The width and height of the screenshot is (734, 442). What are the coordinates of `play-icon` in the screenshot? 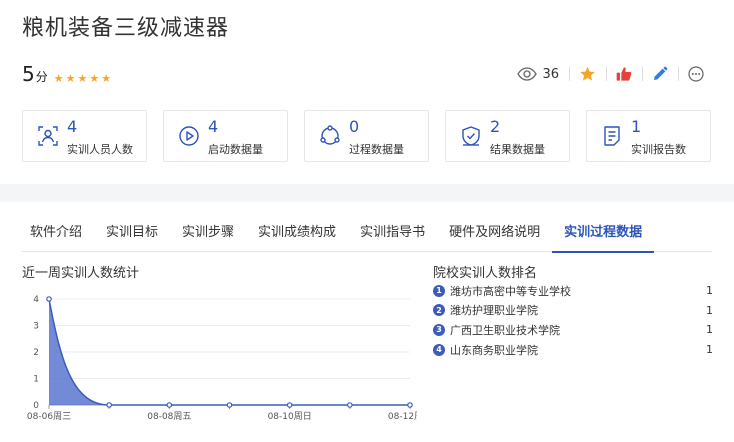 It's located at (189, 136).